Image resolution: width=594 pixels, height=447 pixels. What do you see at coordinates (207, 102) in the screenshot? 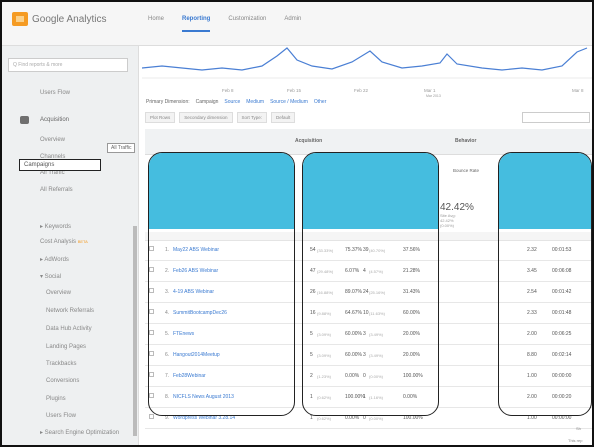
I see `tab-campaign: Campaign` at bounding box center [207, 102].